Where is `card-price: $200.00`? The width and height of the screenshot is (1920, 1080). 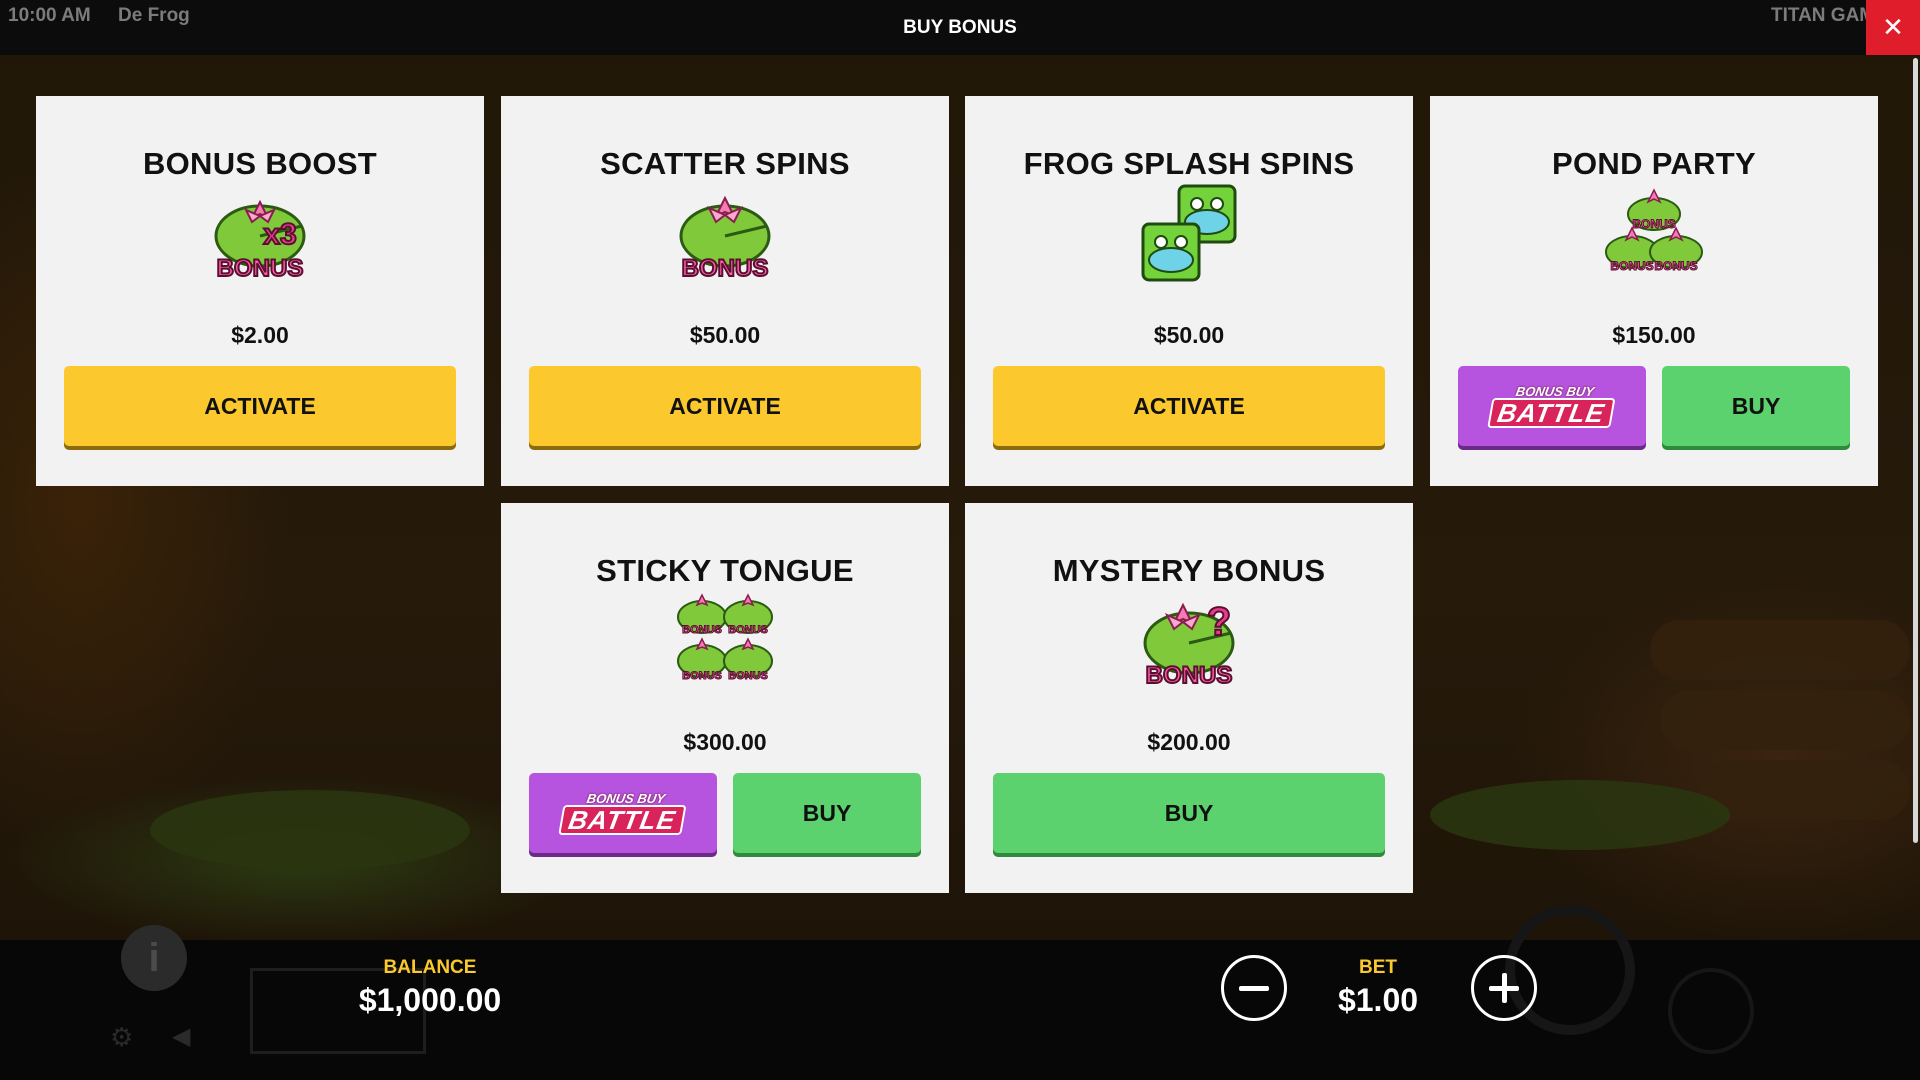
card-price: $200.00 is located at coordinates (1189, 742).